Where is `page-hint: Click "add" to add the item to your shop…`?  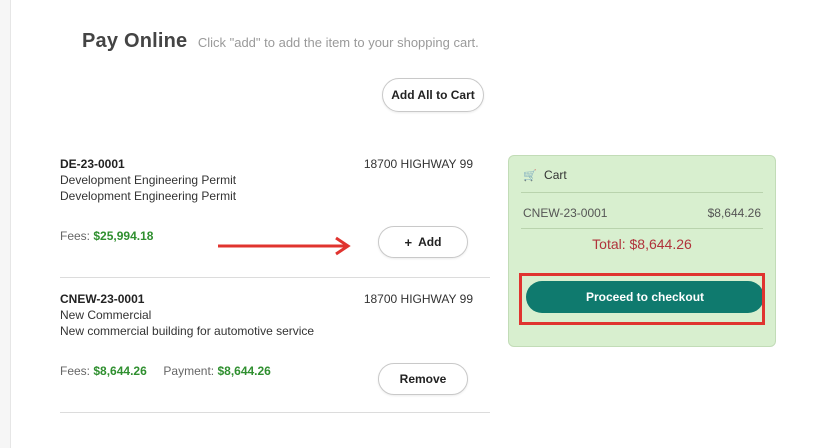
page-hint: Click "add" to add the item to your shop… is located at coordinates (338, 42).